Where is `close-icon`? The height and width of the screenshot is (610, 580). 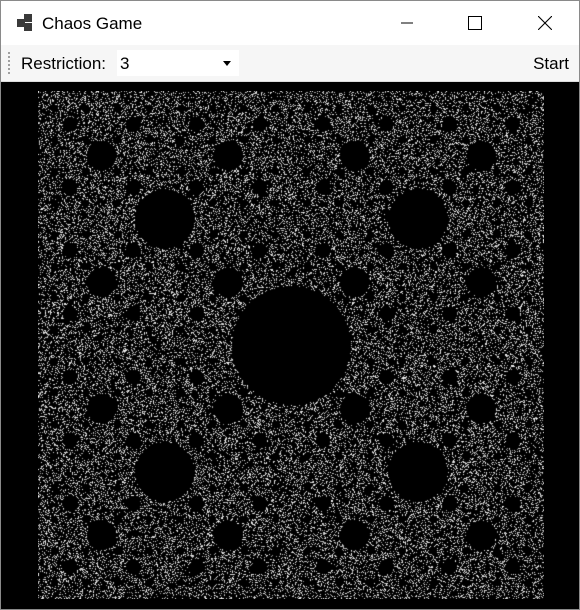 close-icon is located at coordinates (545, 23).